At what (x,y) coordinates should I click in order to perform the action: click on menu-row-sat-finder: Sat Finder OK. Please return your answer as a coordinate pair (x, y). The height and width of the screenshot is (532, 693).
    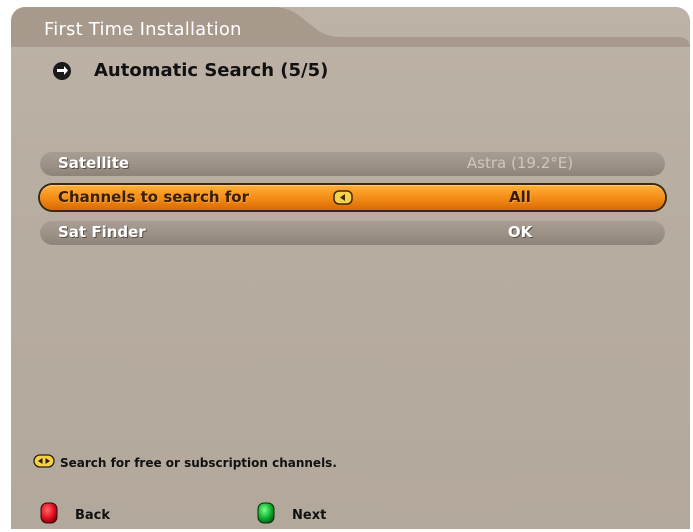
    Looking at the image, I should click on (352, 232).